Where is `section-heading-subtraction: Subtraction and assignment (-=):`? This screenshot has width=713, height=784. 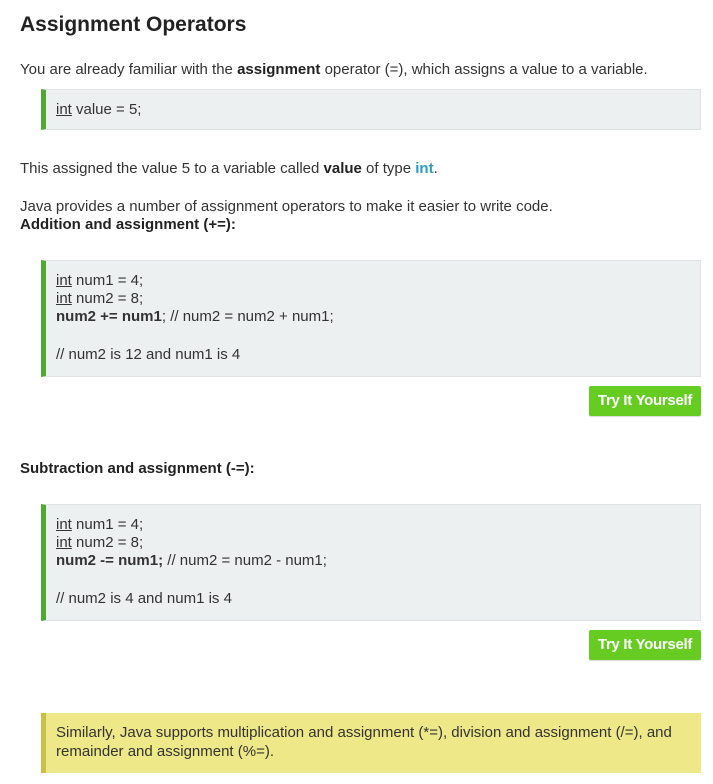
section-heading-subtraction: Subtraction and assignment (-=): is located at coordinates (137, 468).